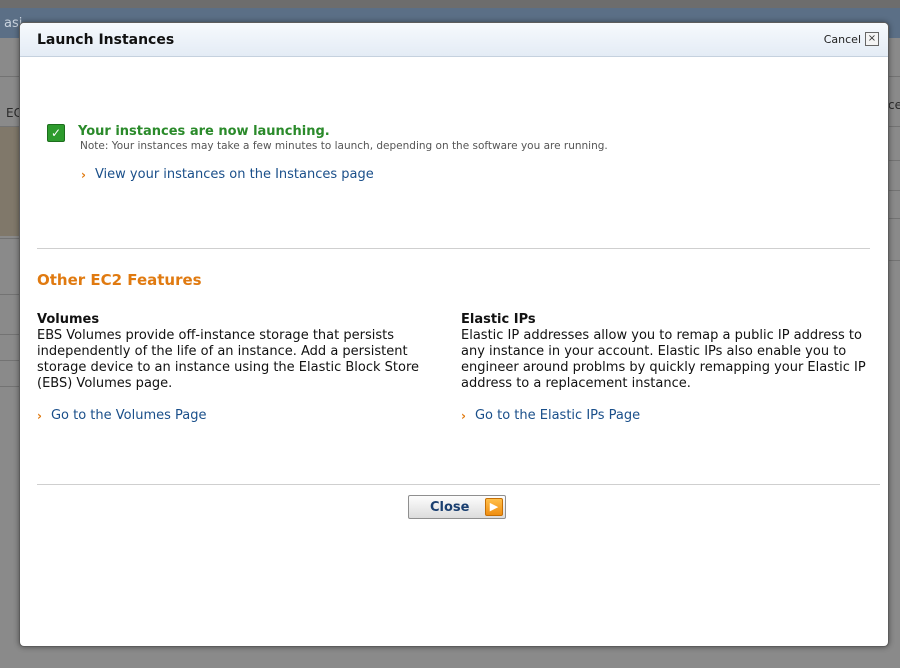 The width and height of the screenshot is (900, 668). Describe the element at coordinates (10, 181) in the screenshot. I see `background-left-panel` at that location.